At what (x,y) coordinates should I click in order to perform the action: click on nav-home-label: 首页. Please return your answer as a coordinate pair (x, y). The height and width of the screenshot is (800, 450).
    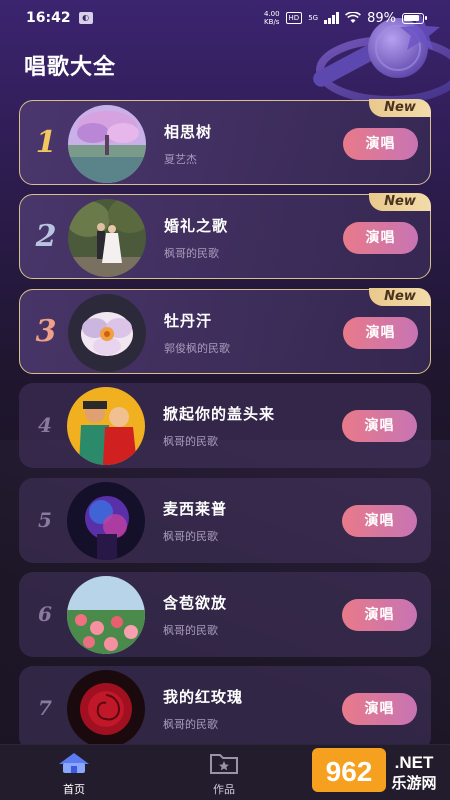
    Looking at the image, I should click on (74, 789).